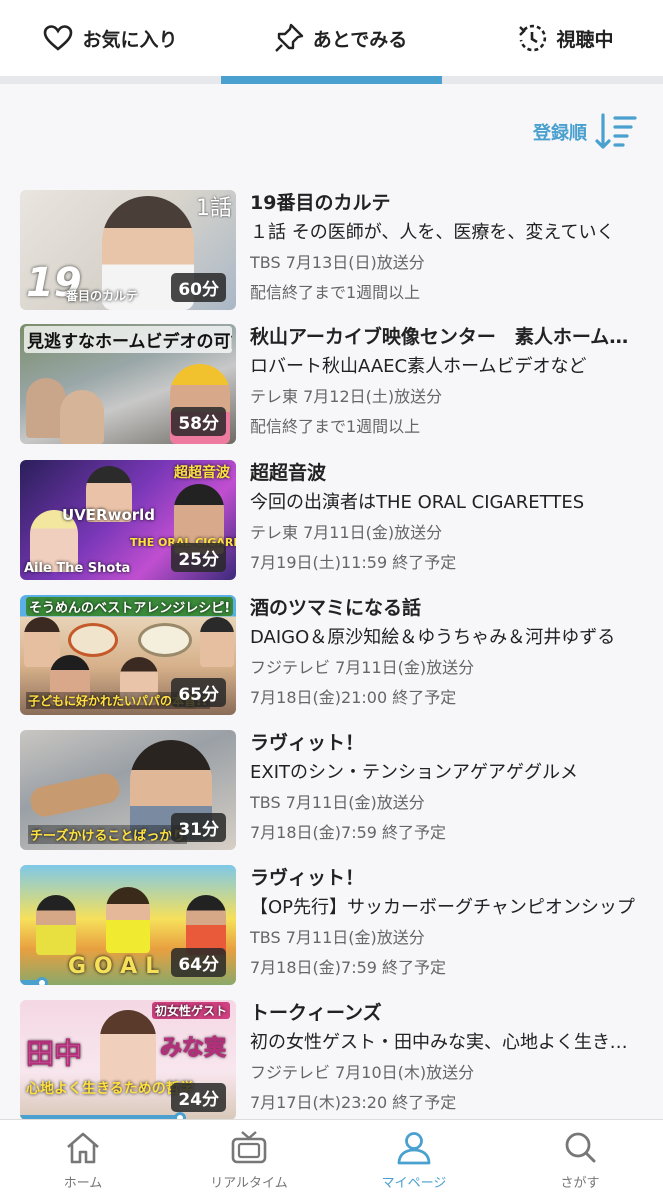 This screenshot has width=663, height=1199. I want to click on tab-favorites: お気に入り, so click(110, 38).